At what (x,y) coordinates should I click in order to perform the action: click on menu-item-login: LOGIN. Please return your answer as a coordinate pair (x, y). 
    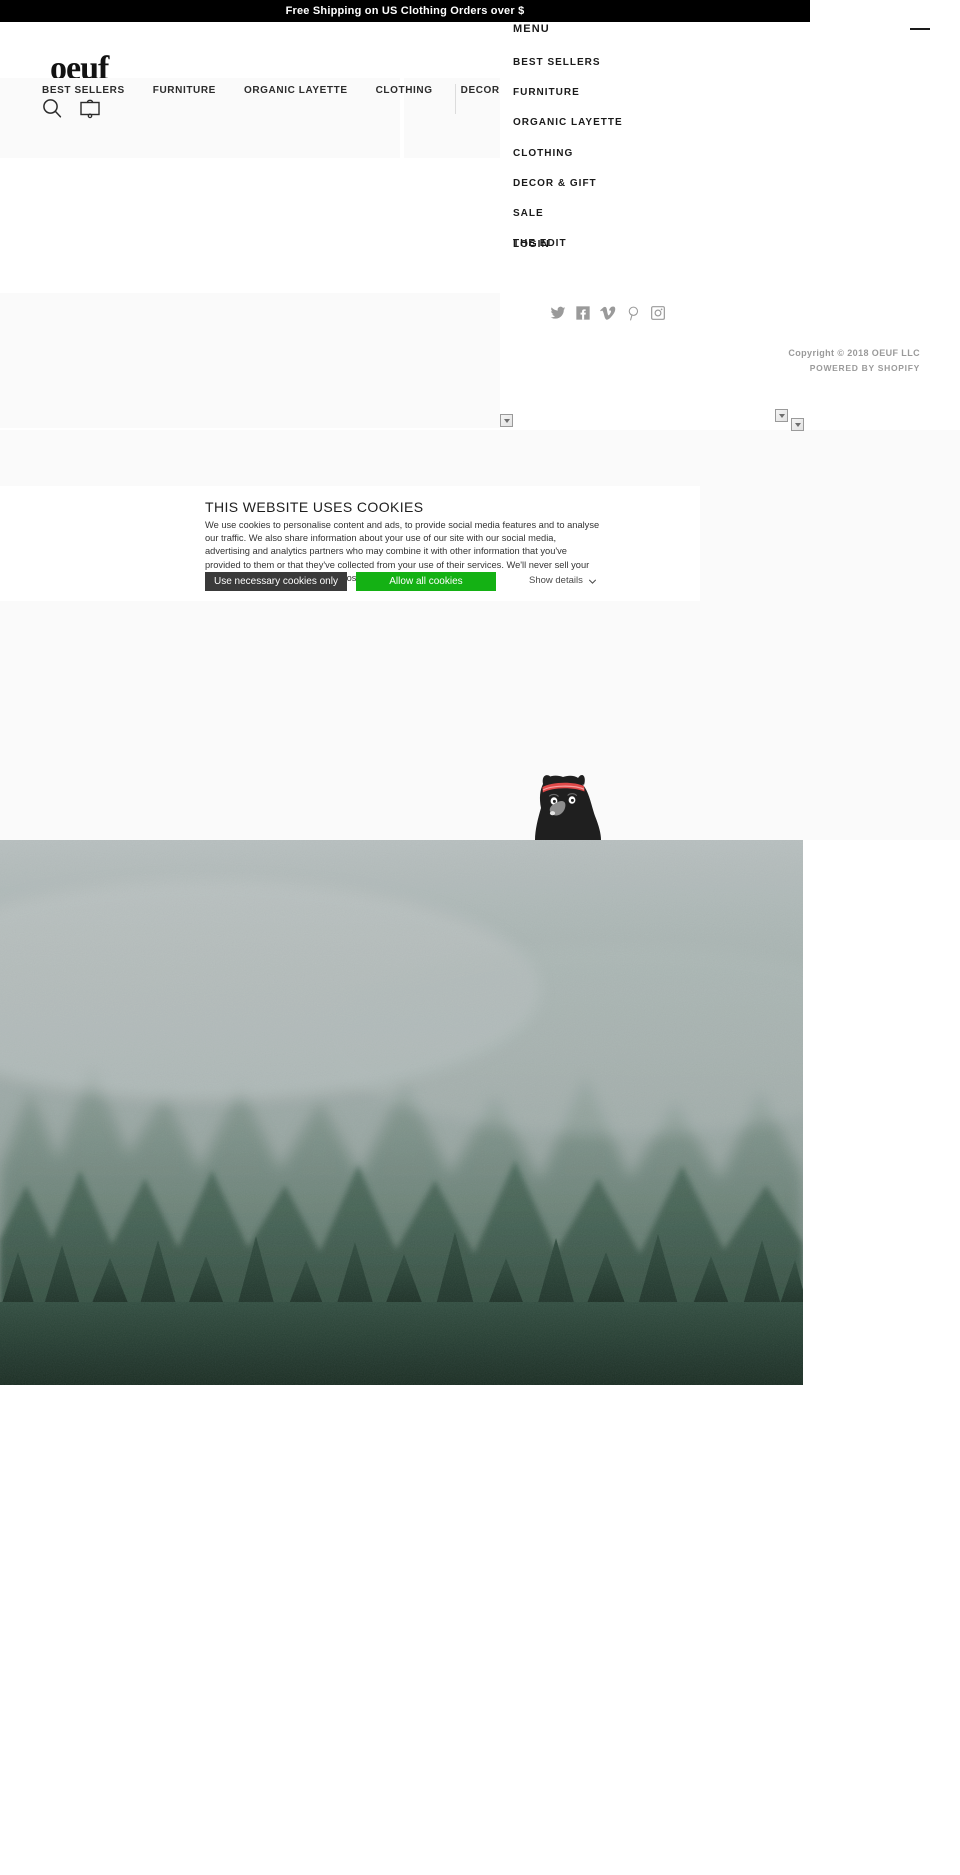
    Looking at the image, I should click on (531, 244).